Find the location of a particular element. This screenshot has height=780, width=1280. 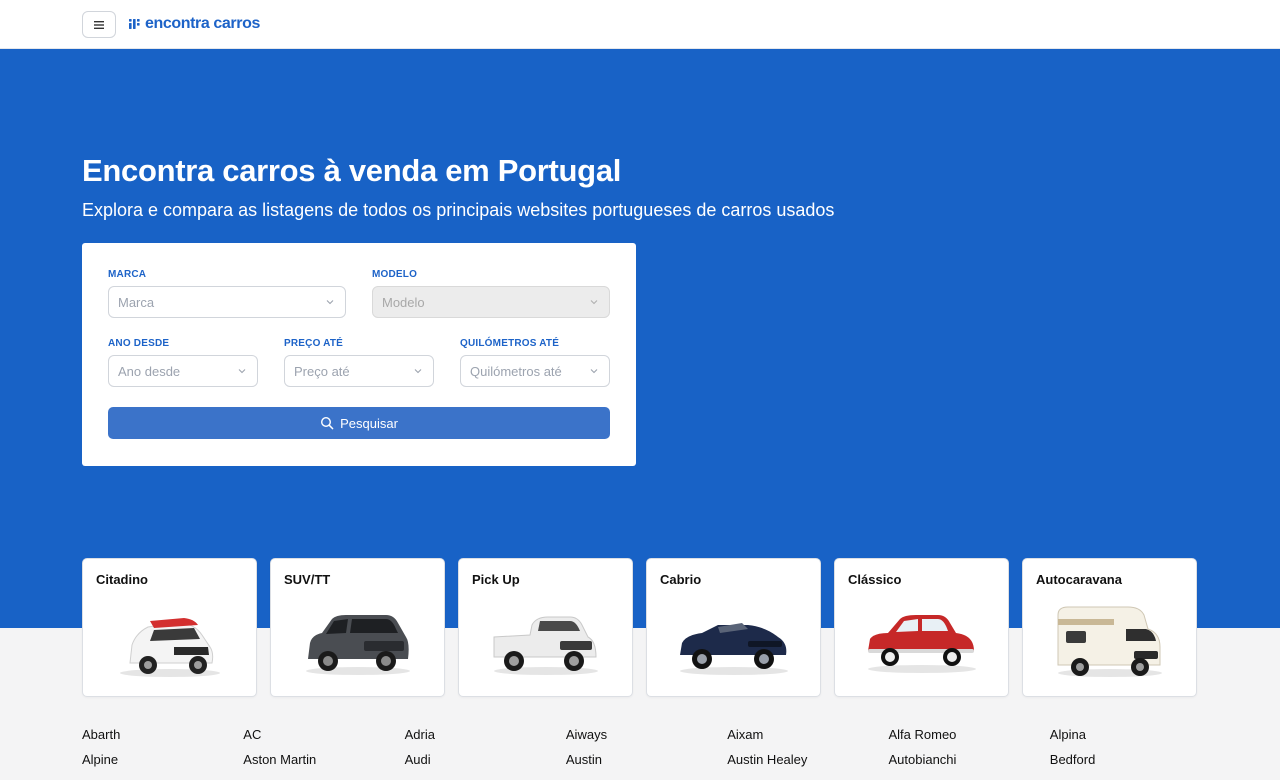

brand-link: Austin is located at coordinates (646, 760).